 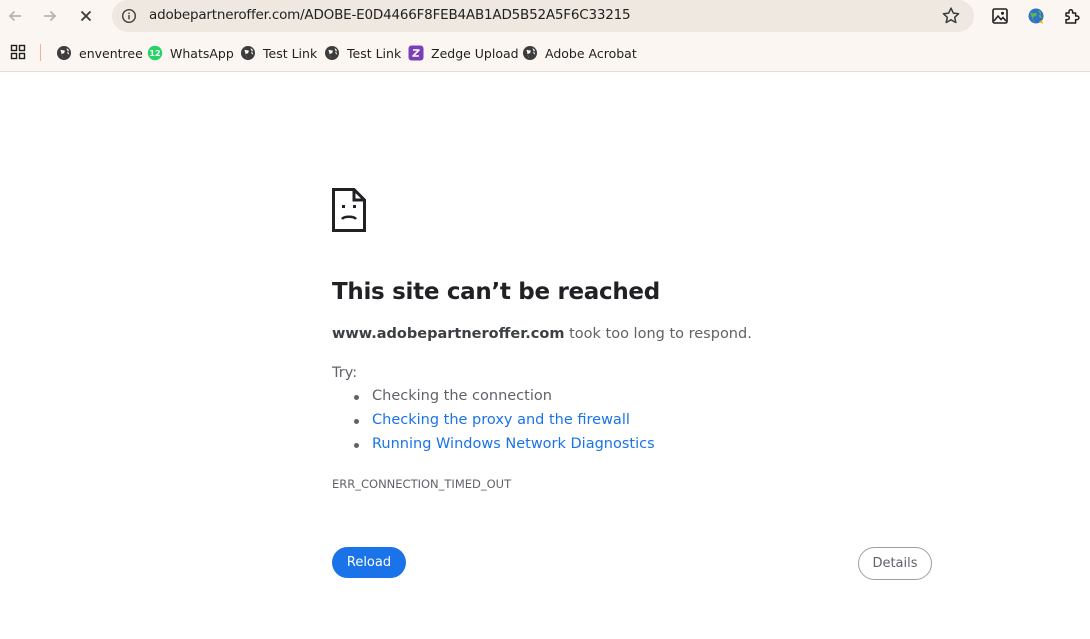 I want to click on bookmark-label: Adobe Acrobat, so click(x=591, y=53).